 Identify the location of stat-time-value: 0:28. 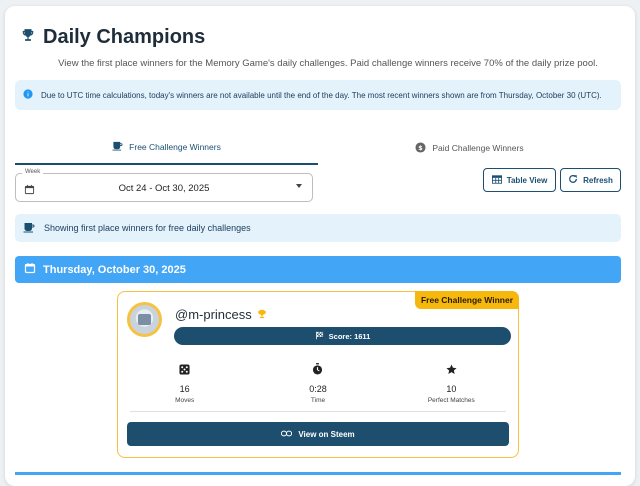
(318, 389).